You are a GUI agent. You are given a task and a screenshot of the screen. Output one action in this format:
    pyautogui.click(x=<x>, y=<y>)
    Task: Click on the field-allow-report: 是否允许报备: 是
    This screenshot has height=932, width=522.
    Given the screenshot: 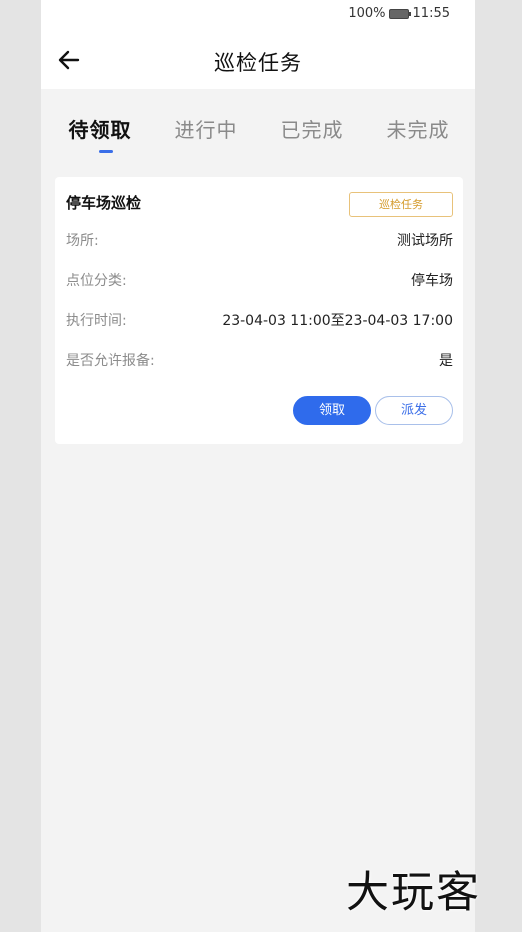 What is the action you would take?
    pyautogui.click(x=259, y=360)
    